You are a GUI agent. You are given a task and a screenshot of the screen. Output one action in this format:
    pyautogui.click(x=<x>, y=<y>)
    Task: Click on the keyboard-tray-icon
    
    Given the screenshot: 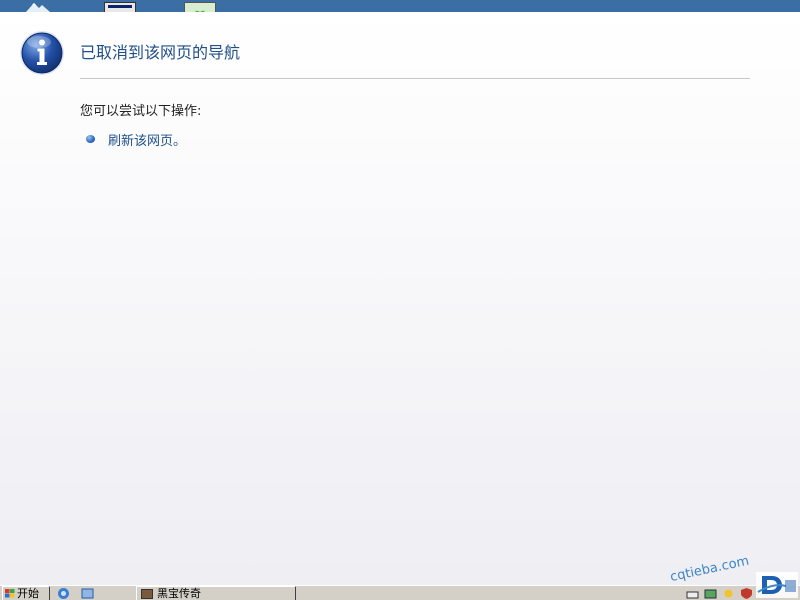 What is the action you would take?
    pyautogui.click(x=692, y=593)
    